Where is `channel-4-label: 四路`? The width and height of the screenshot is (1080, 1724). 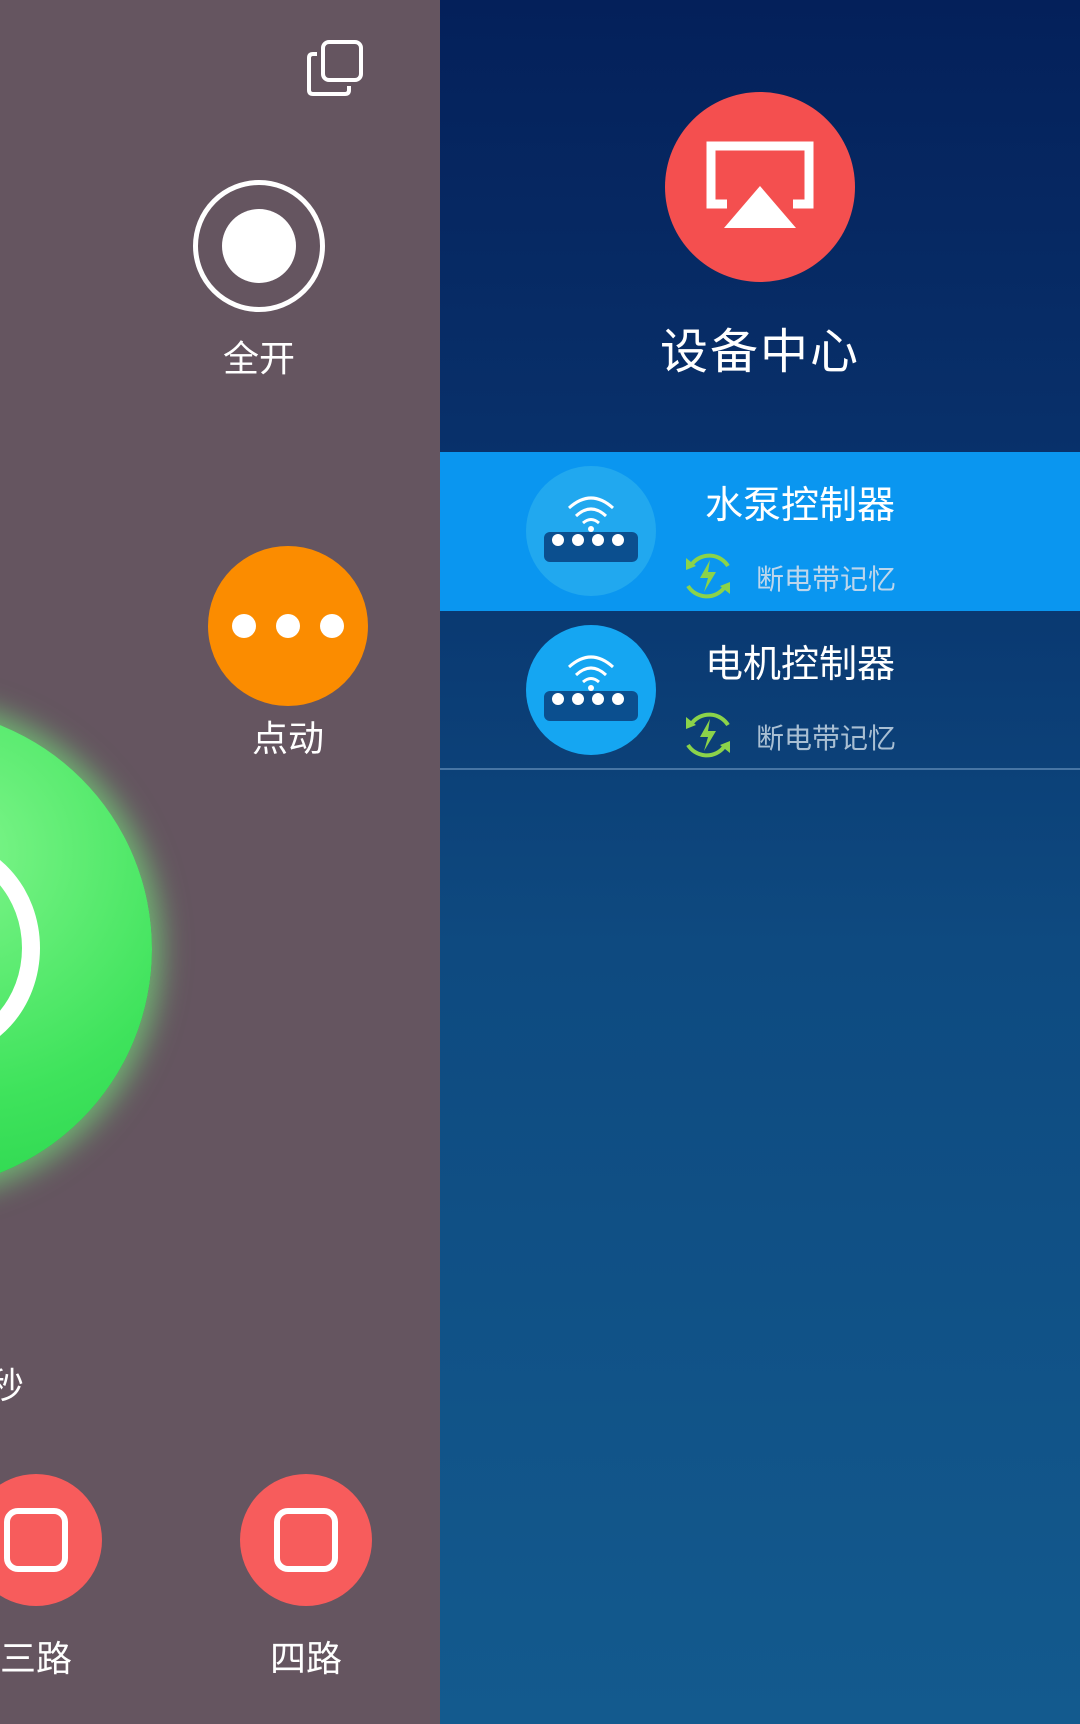
channel-4-label: 四路 is located at coordinates (305, 1659).